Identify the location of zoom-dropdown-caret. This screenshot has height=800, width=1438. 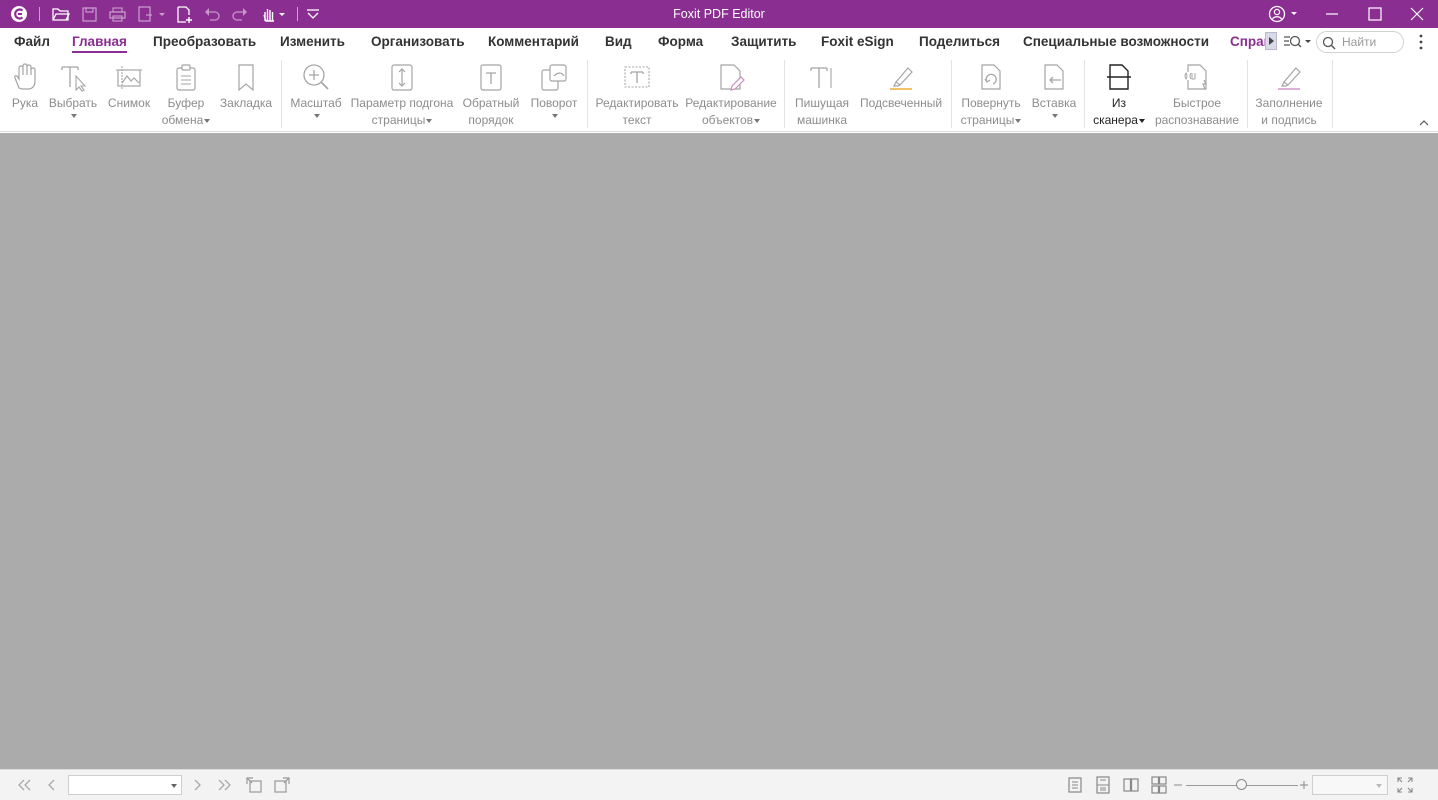
(317, 116).